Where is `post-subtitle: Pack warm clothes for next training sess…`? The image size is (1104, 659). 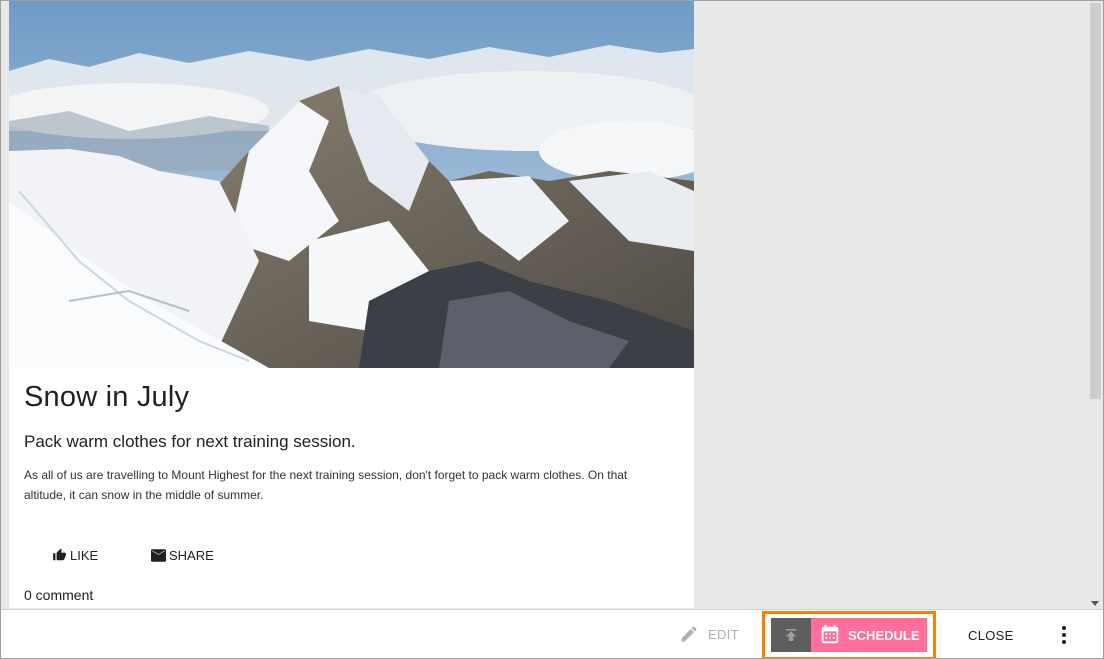
post-subtitle: Pack warm clothes for next training sess… is located at coordinates (190, 441).